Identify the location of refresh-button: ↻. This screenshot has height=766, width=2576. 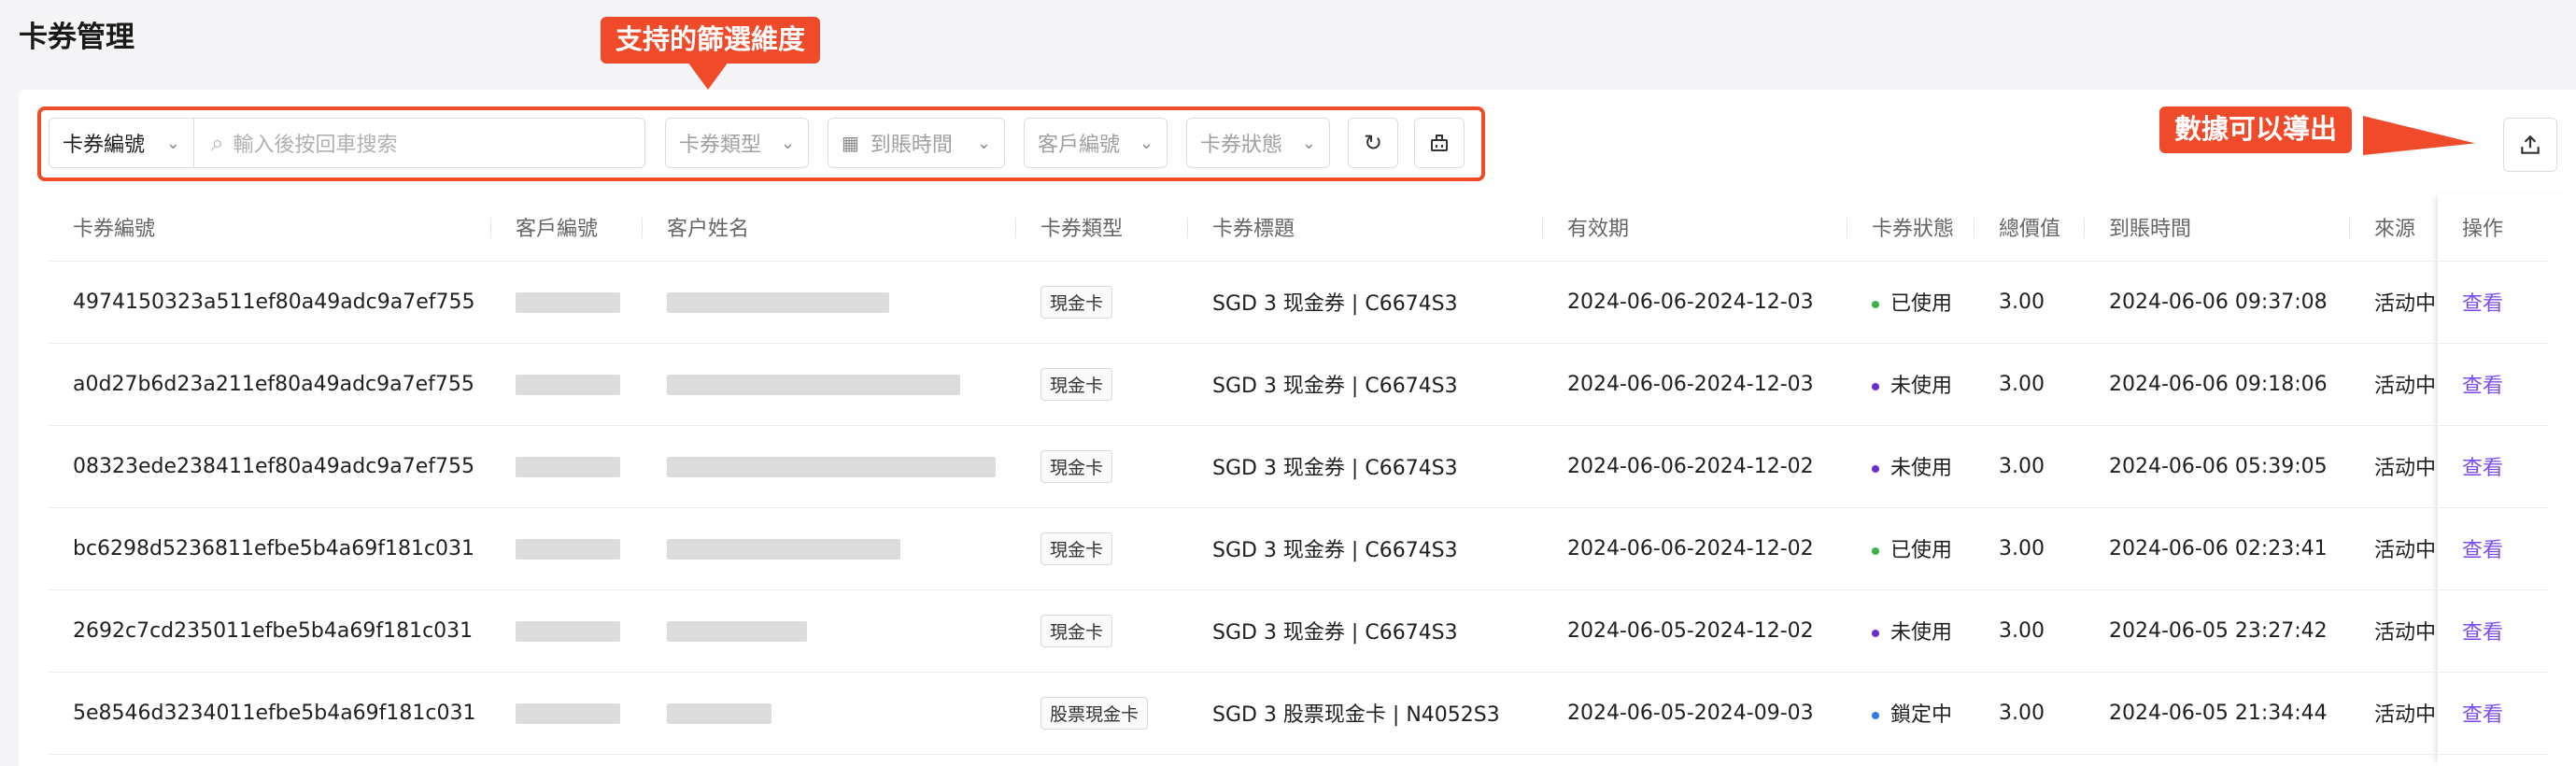
(1373, 143).